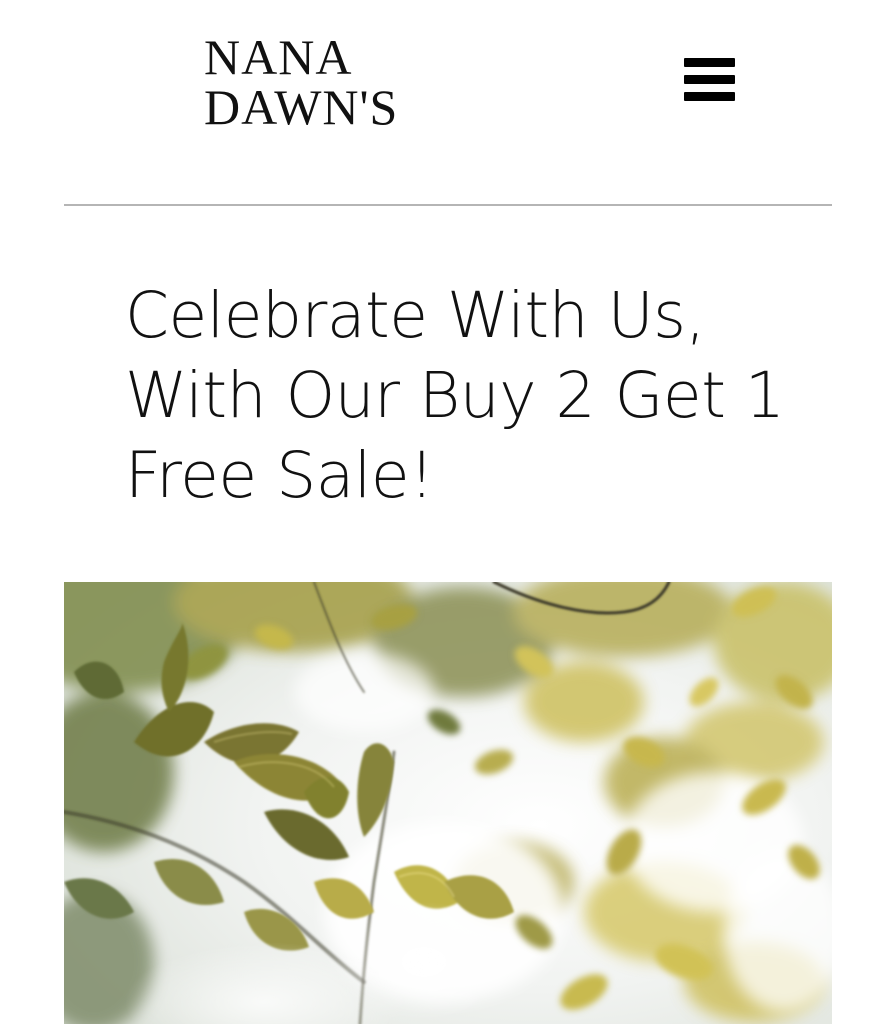 This screenshot has height=1024, width=882. What do you see at coordinates (301, 107) in the screenshot?
I see `logo-line-2: DAWN'S` at bounding box center [301, 107].